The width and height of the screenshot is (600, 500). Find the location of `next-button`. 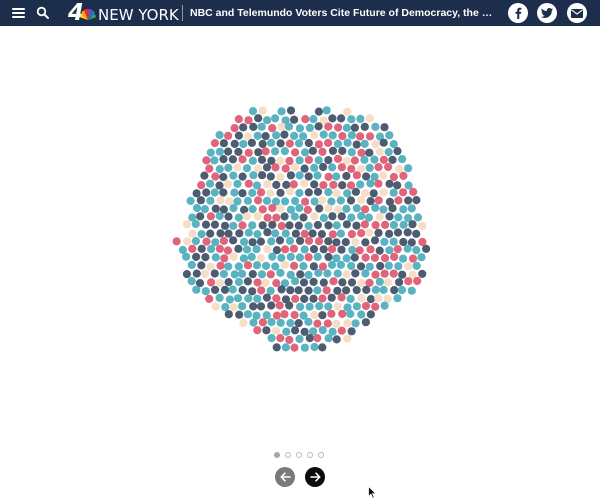

next-button is located at coordinates (315, 477).